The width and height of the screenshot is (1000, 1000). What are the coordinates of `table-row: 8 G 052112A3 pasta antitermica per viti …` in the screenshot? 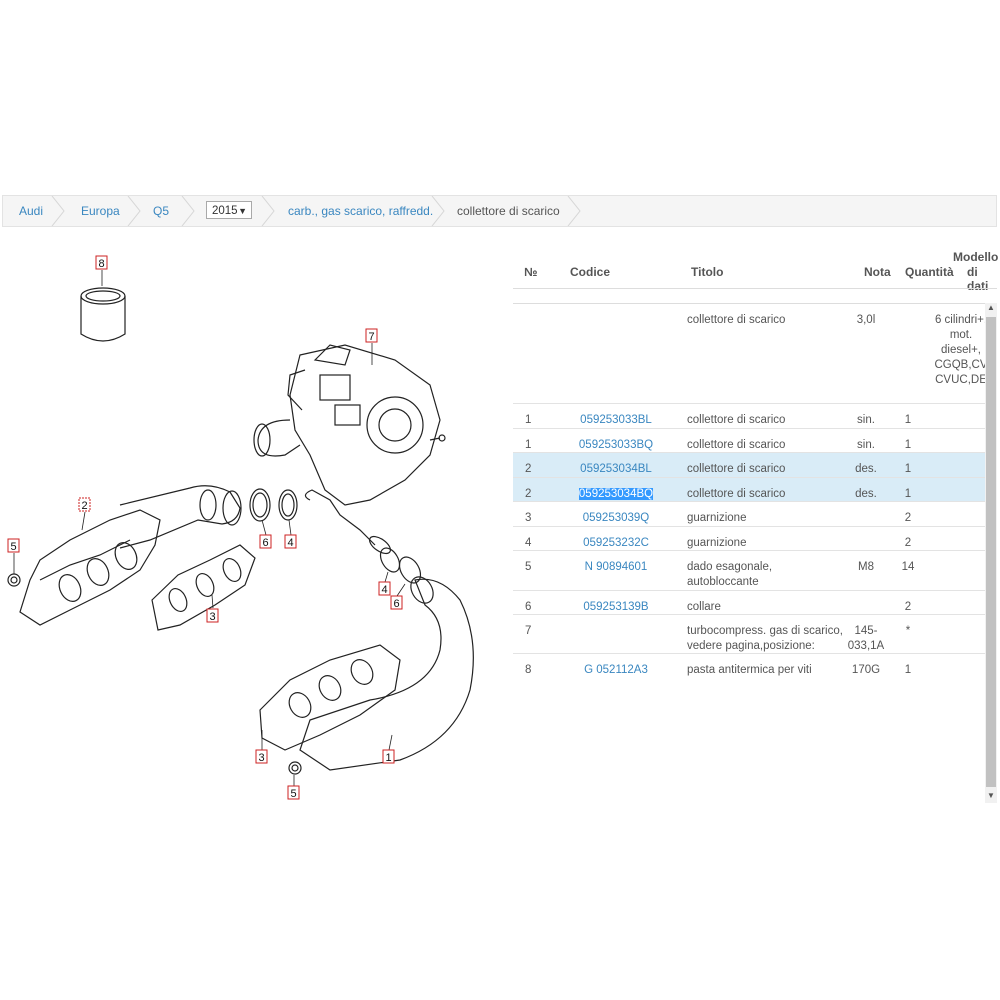 It's located at (749, 668).